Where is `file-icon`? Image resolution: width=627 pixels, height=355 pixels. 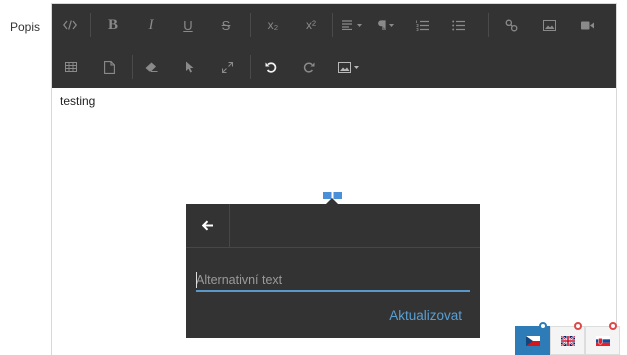
file-icon is located at coordinates (109, 67).